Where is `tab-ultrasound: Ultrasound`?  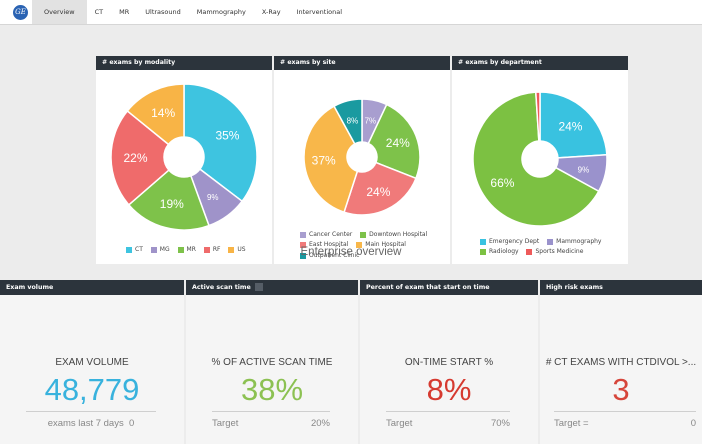
tab-ultrasound: Ultrasound is located at coordinates (163, 12).